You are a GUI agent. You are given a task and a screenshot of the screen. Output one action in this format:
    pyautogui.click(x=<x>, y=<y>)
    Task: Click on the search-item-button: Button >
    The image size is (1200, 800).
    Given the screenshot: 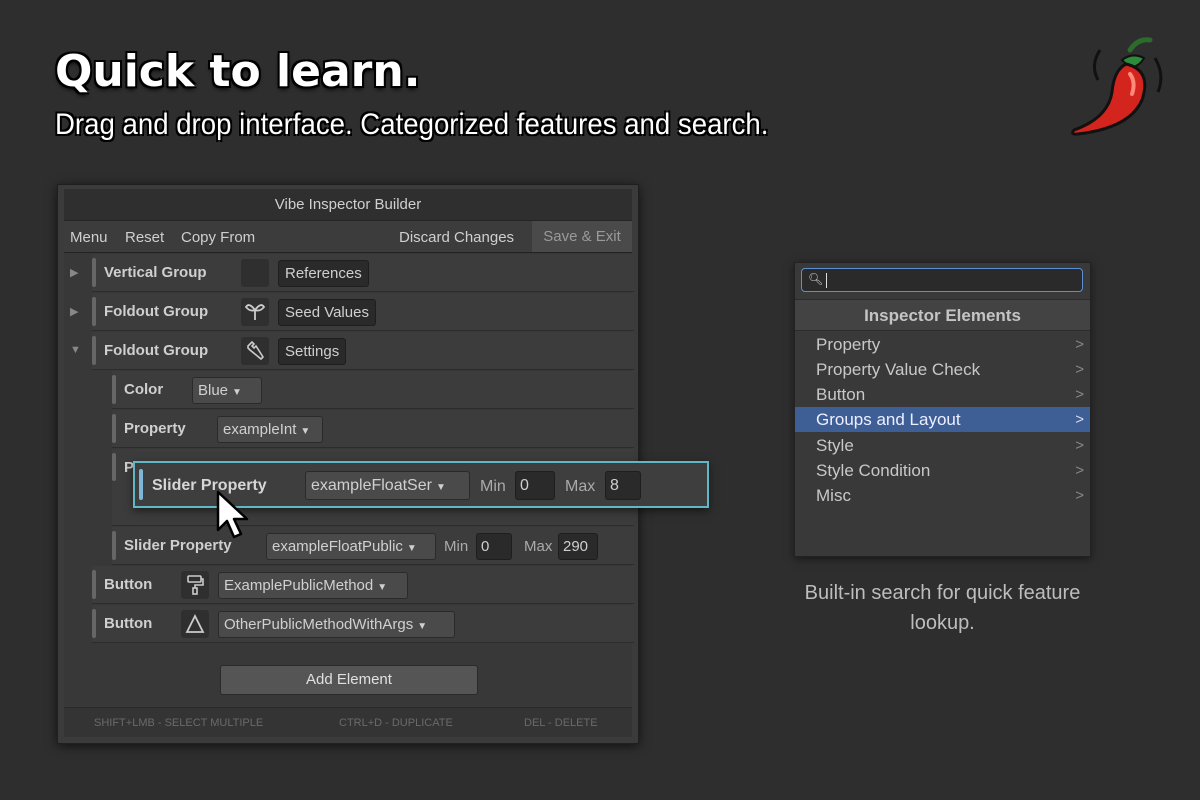 What is the action you would take?
    pyautogui.click(x=942, y=394)
    